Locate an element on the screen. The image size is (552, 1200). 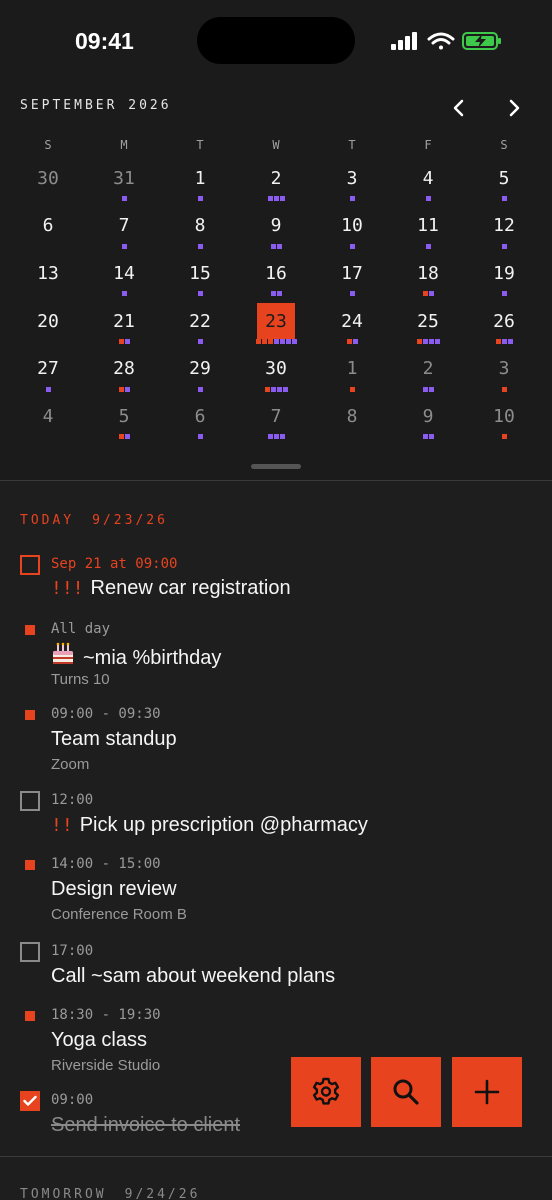
item-title-text: Pick up prescription @pharmacy is located at coordinates (223, 825).